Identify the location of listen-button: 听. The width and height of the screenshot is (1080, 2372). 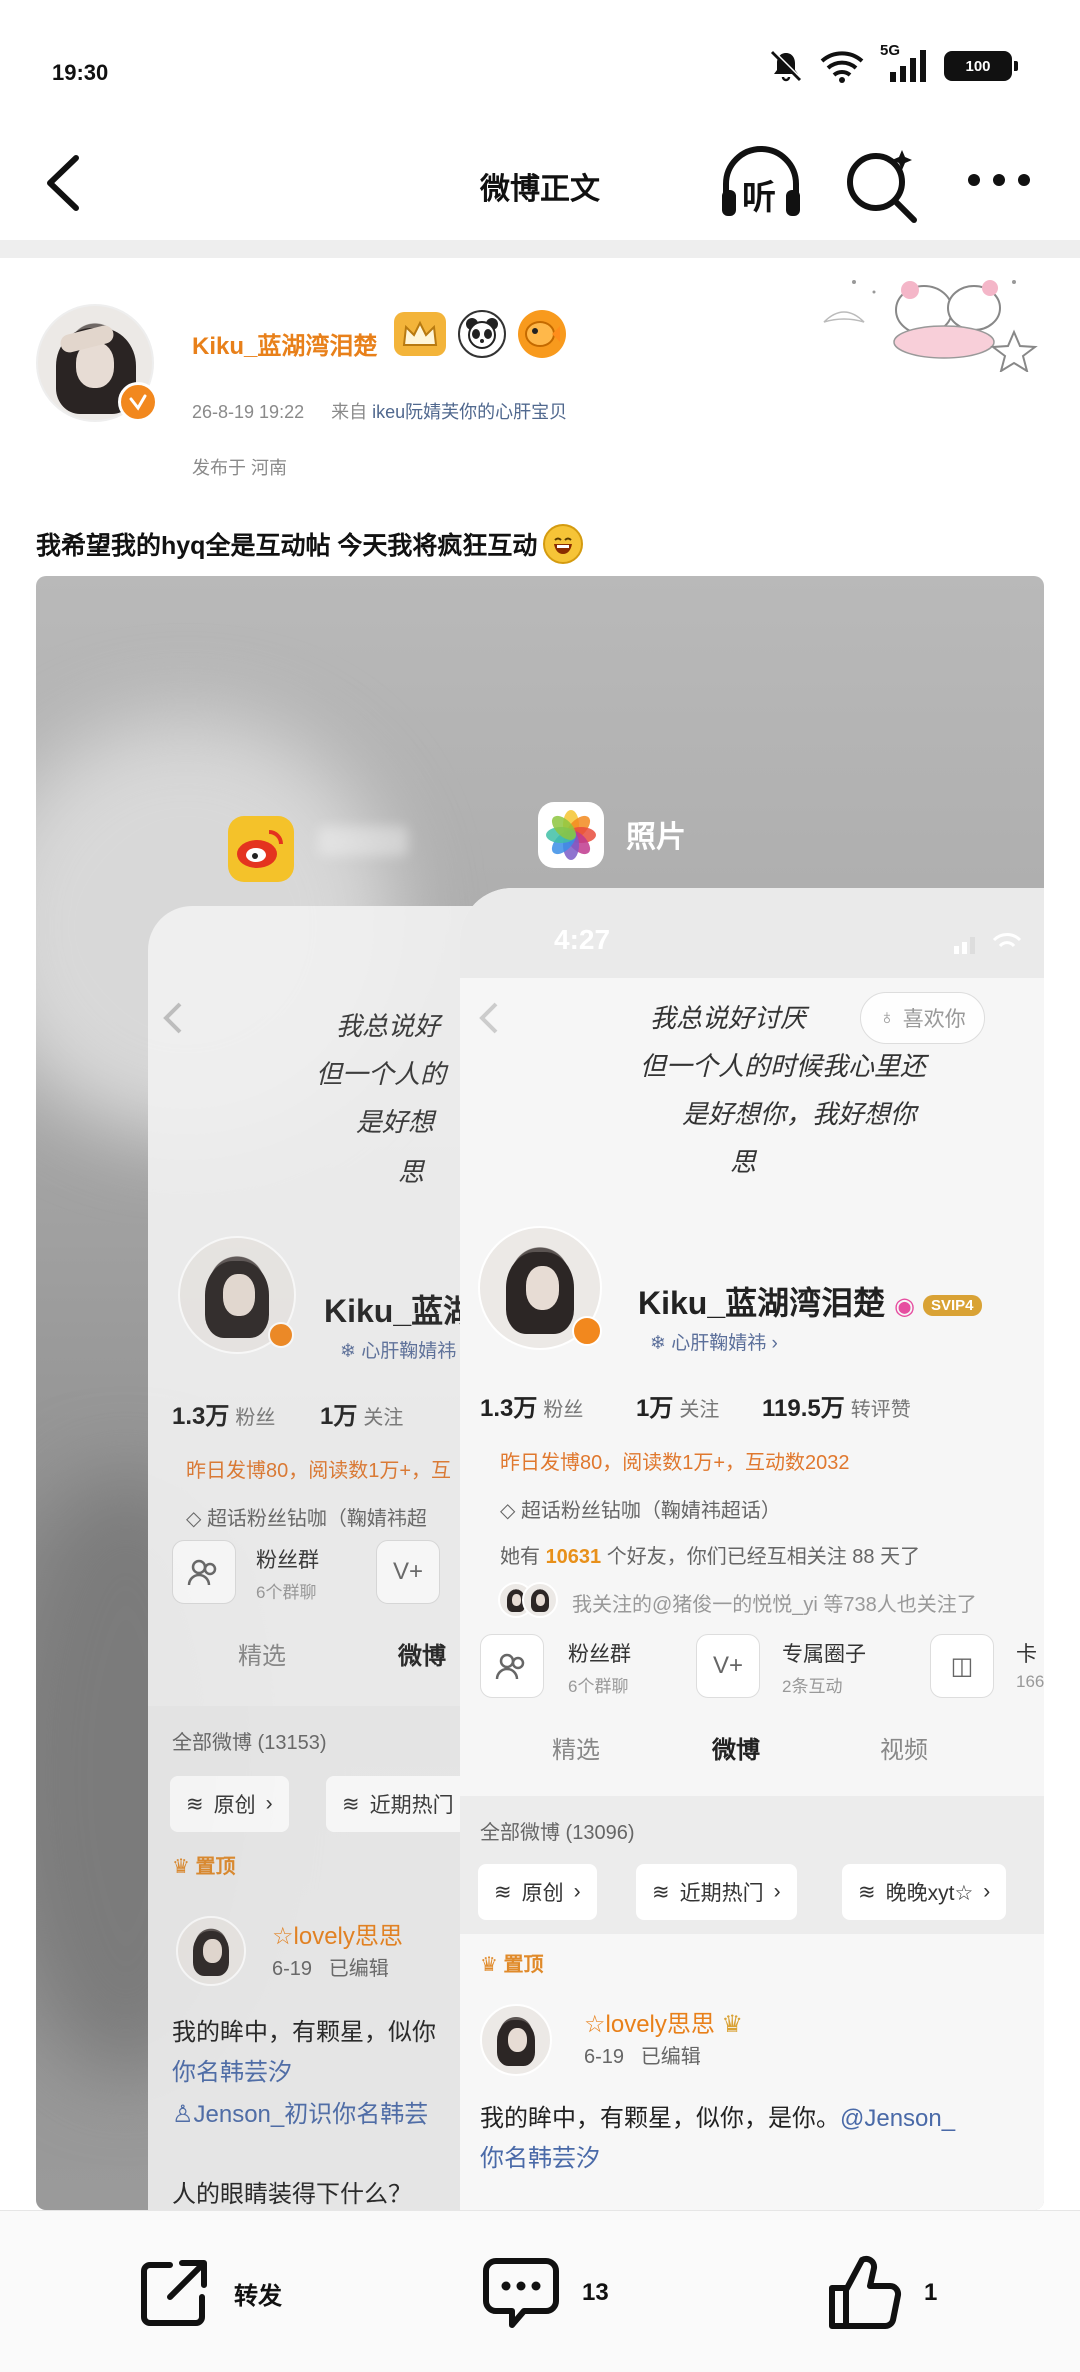
(761, 183).